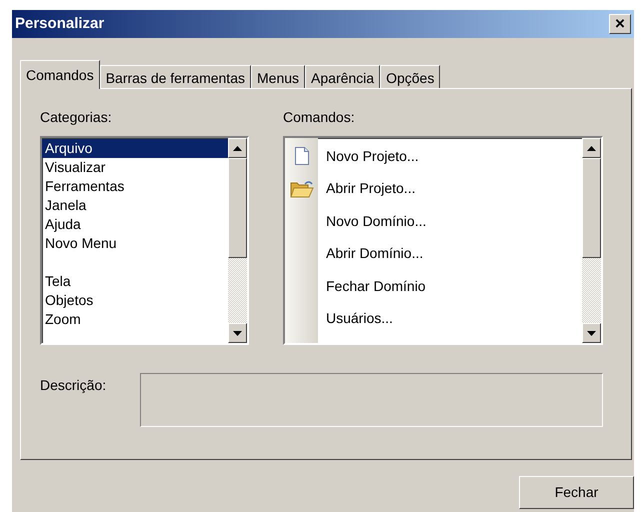 This screenshot has height=512, width=641. What do you see at coordinates (135, 224) in the screenshot?
I see `list-item: Ajuda` at bounding box center [135, 224].